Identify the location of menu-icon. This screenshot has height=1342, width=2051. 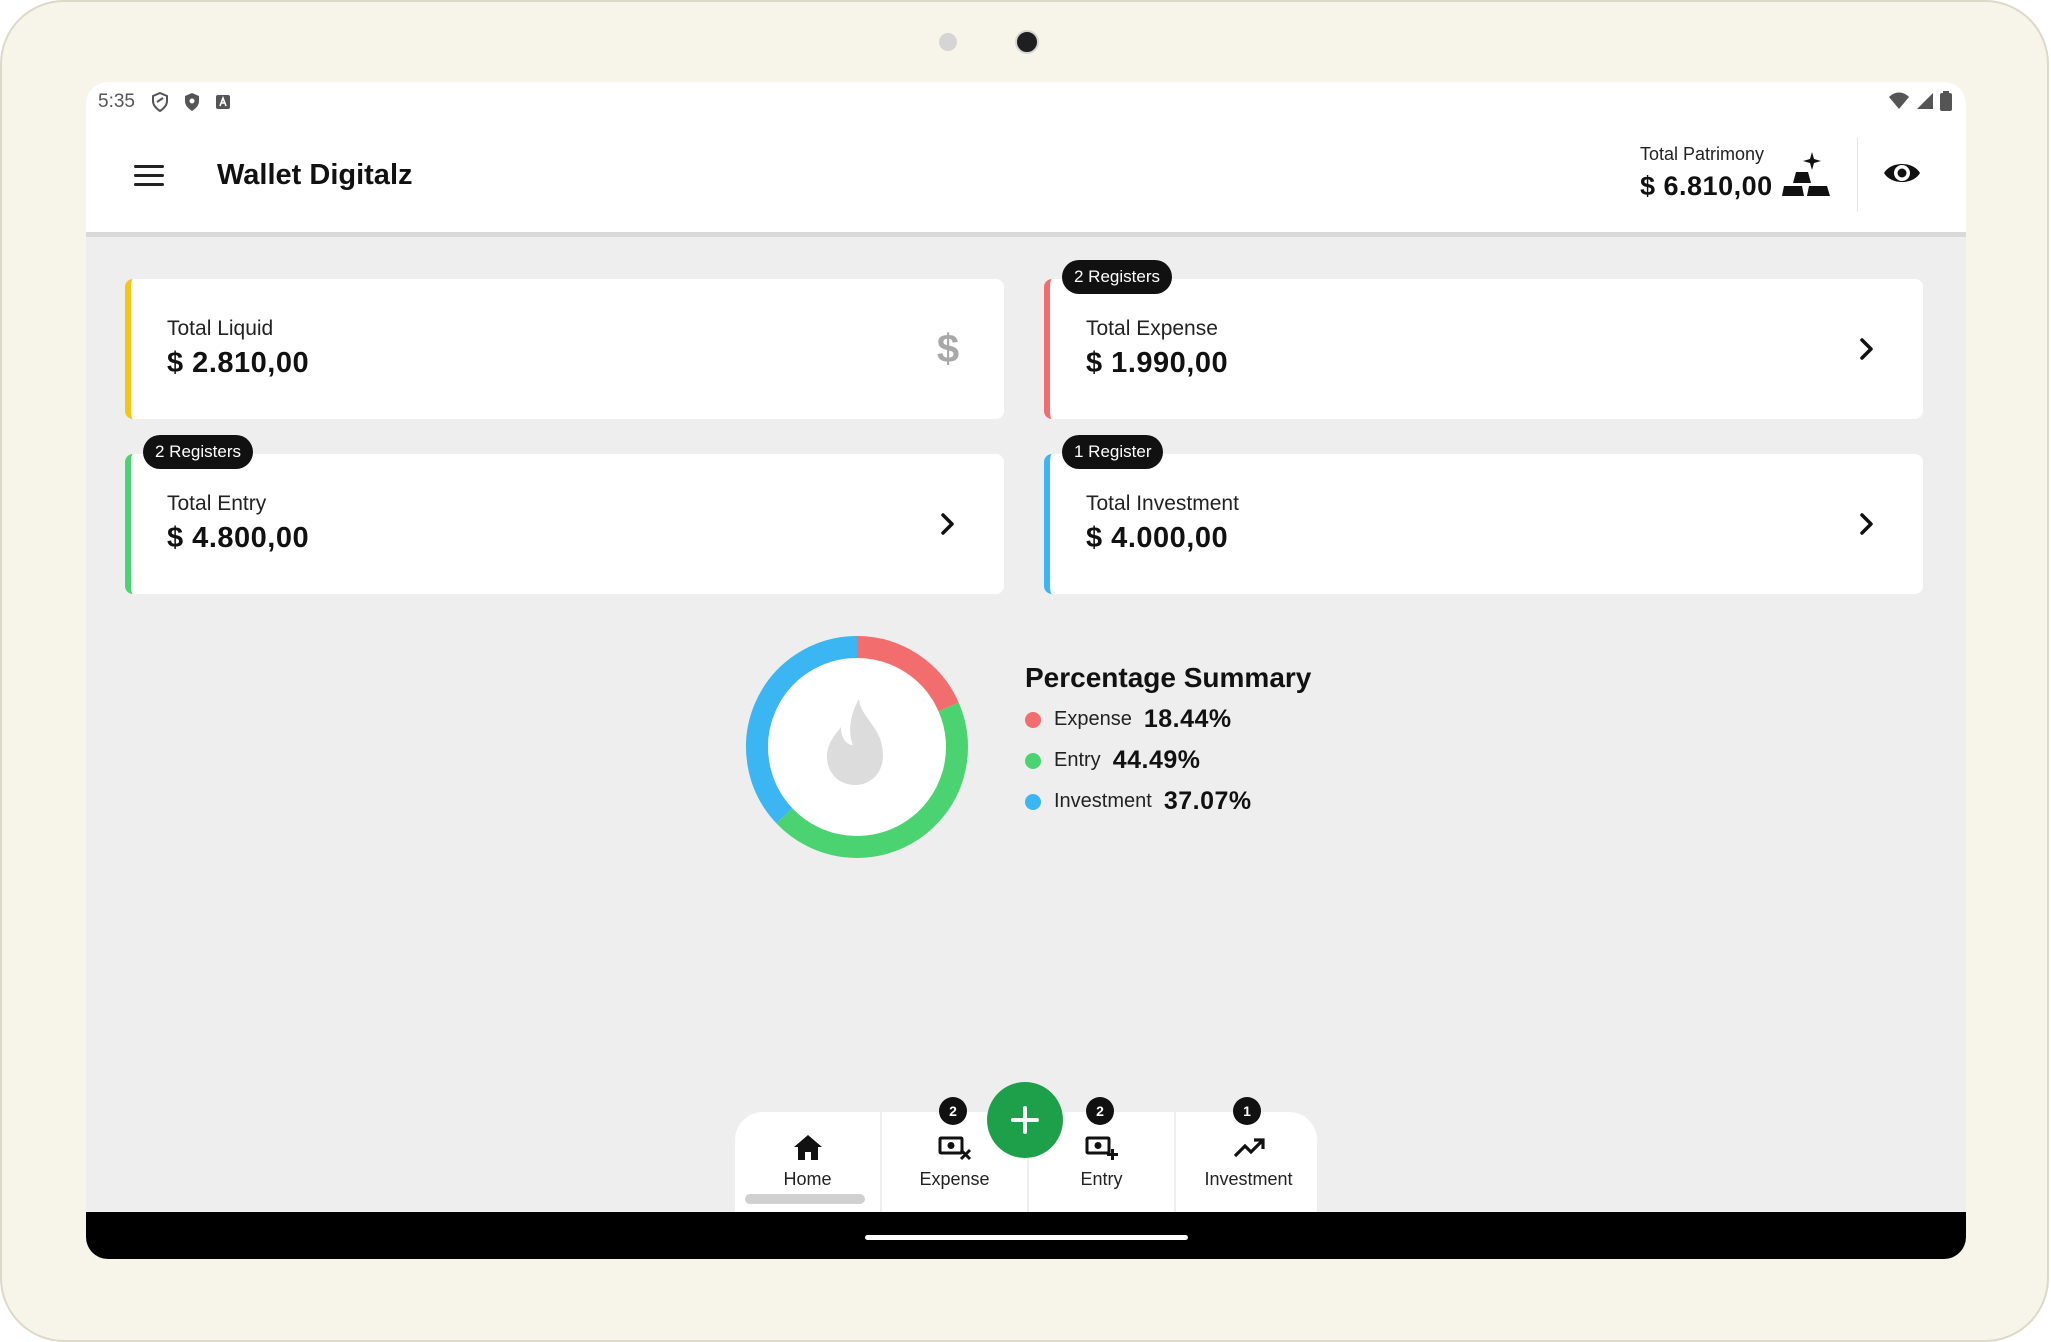
(149, 177).